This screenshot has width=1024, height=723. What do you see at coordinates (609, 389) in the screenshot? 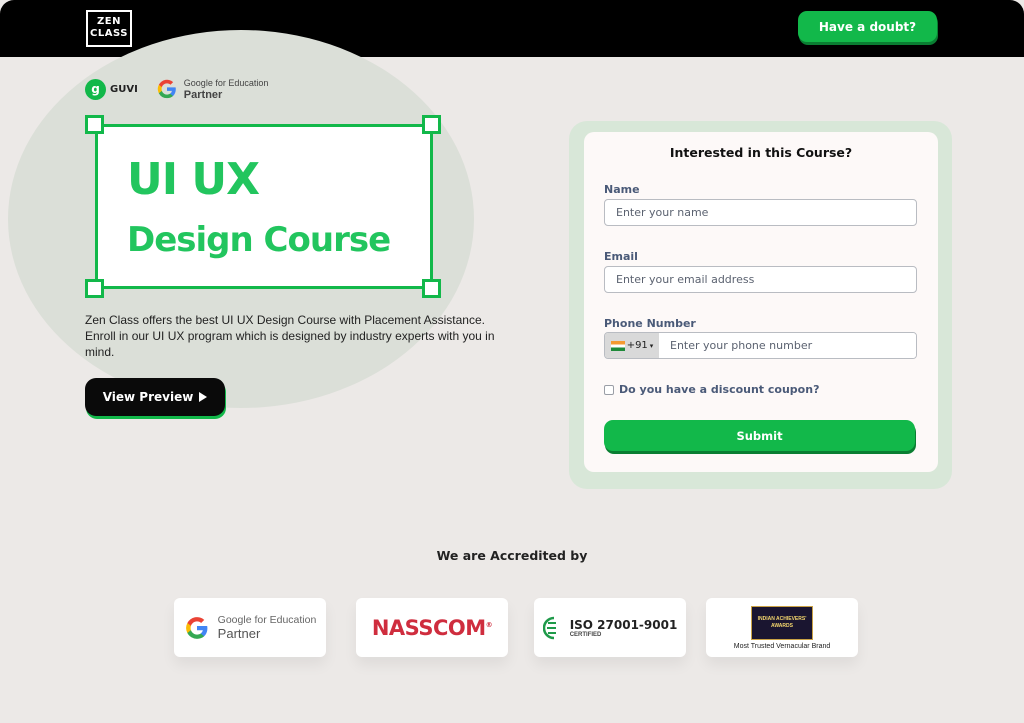
I see `coupon-checkbox` at bounding box center [609, 389].